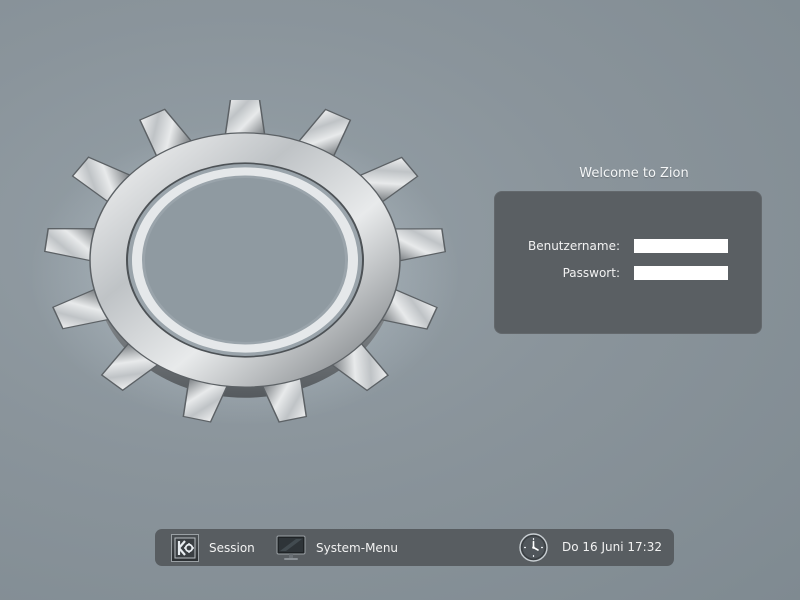 The image size is (800, 600). Describe the element at coordinates (414, 547) in the screenshot. I see `bottom-taskbar: Session System-Menu Do 16 Juni 17:32` at that location.